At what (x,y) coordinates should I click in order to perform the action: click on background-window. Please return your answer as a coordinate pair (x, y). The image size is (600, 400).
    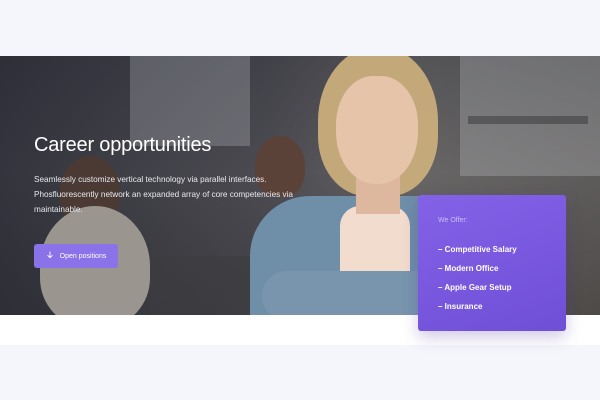
    Looking at the image, I should click on (190, 101).